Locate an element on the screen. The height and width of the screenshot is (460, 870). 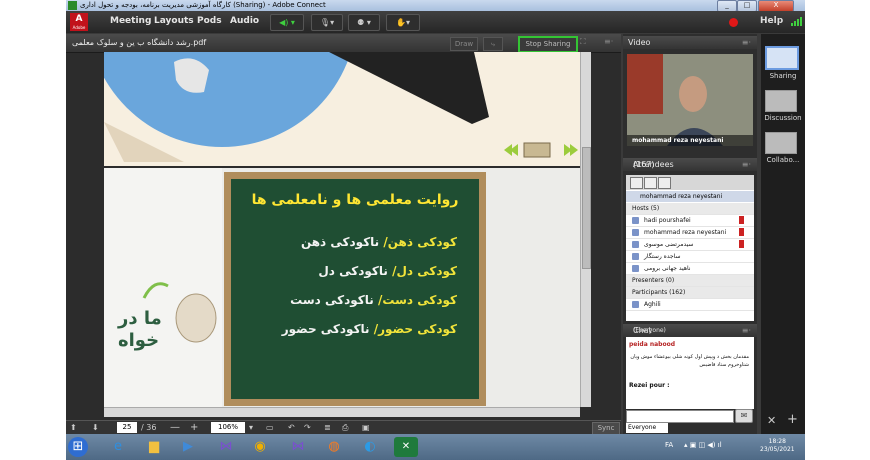
chat-menu-icon: ≡· is located at coordinates (746, 330).